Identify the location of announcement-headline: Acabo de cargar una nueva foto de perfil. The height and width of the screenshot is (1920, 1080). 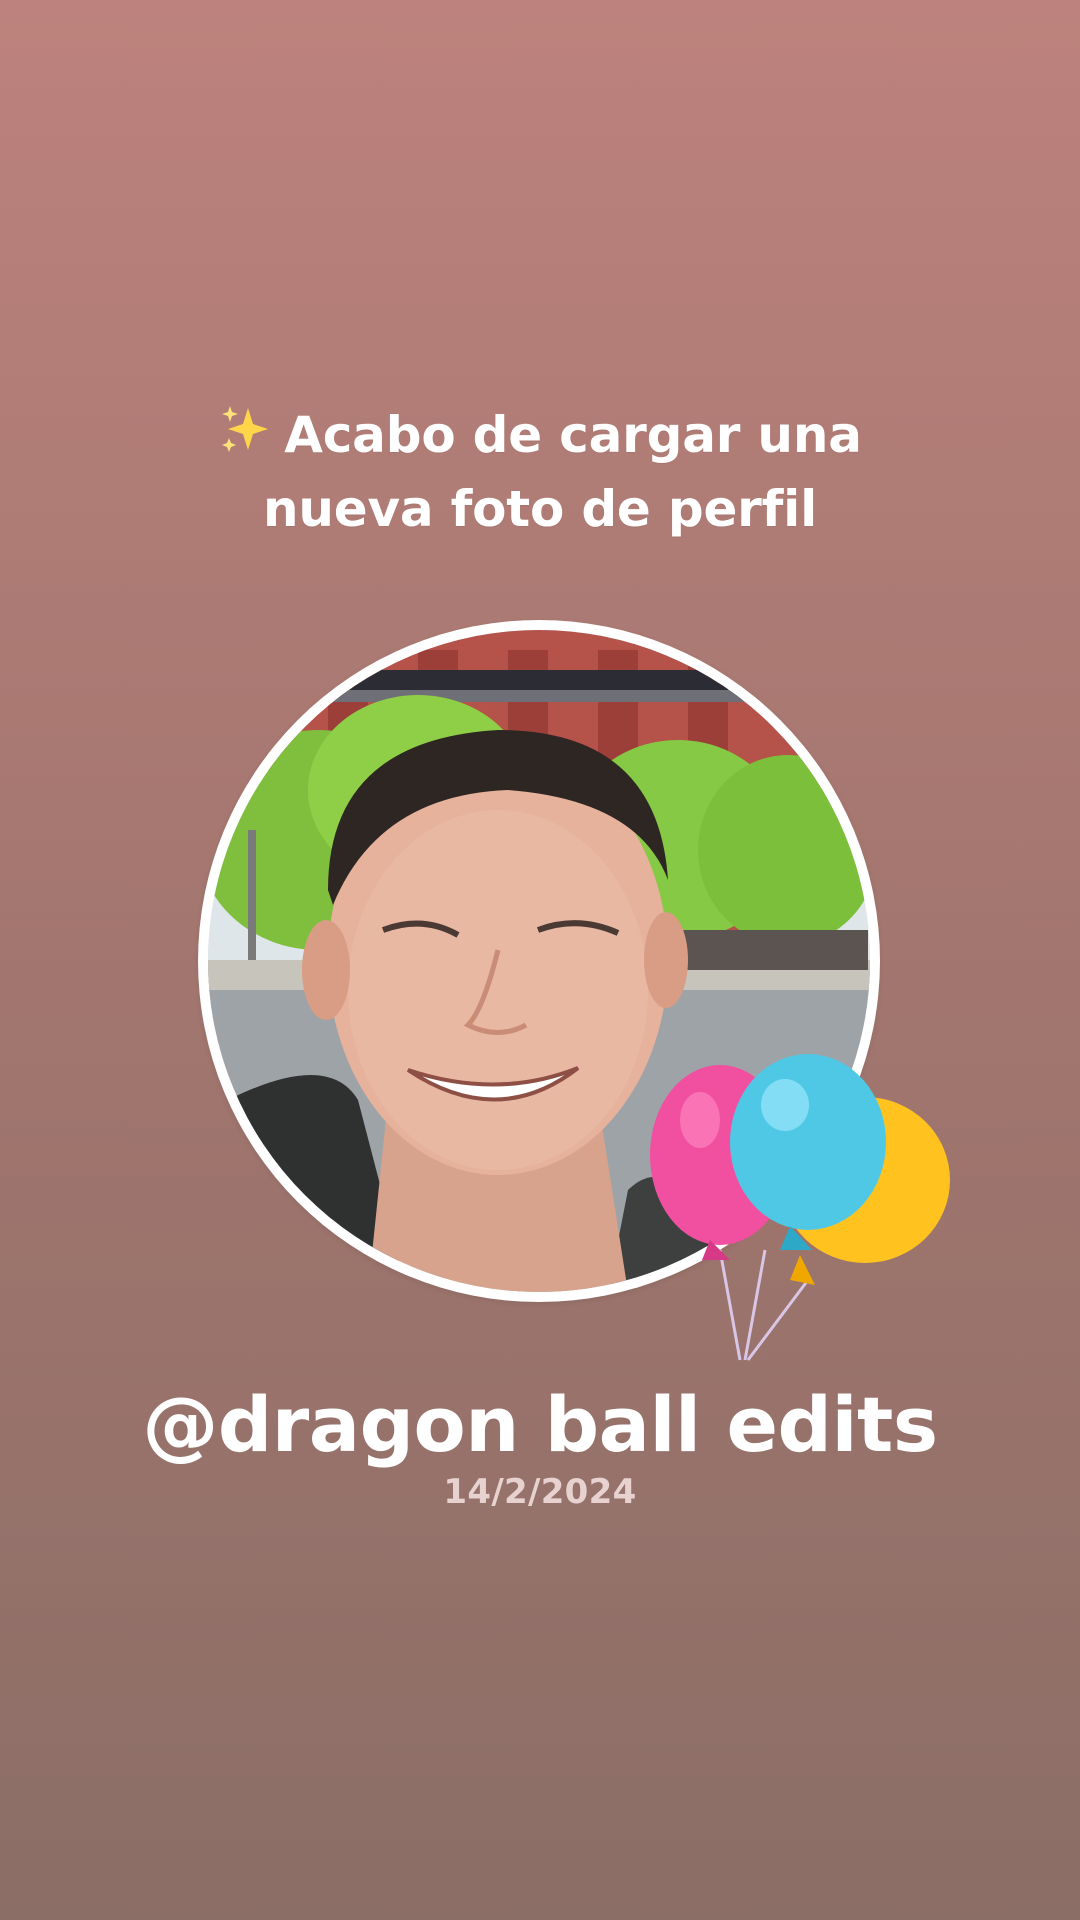
(540, 472).